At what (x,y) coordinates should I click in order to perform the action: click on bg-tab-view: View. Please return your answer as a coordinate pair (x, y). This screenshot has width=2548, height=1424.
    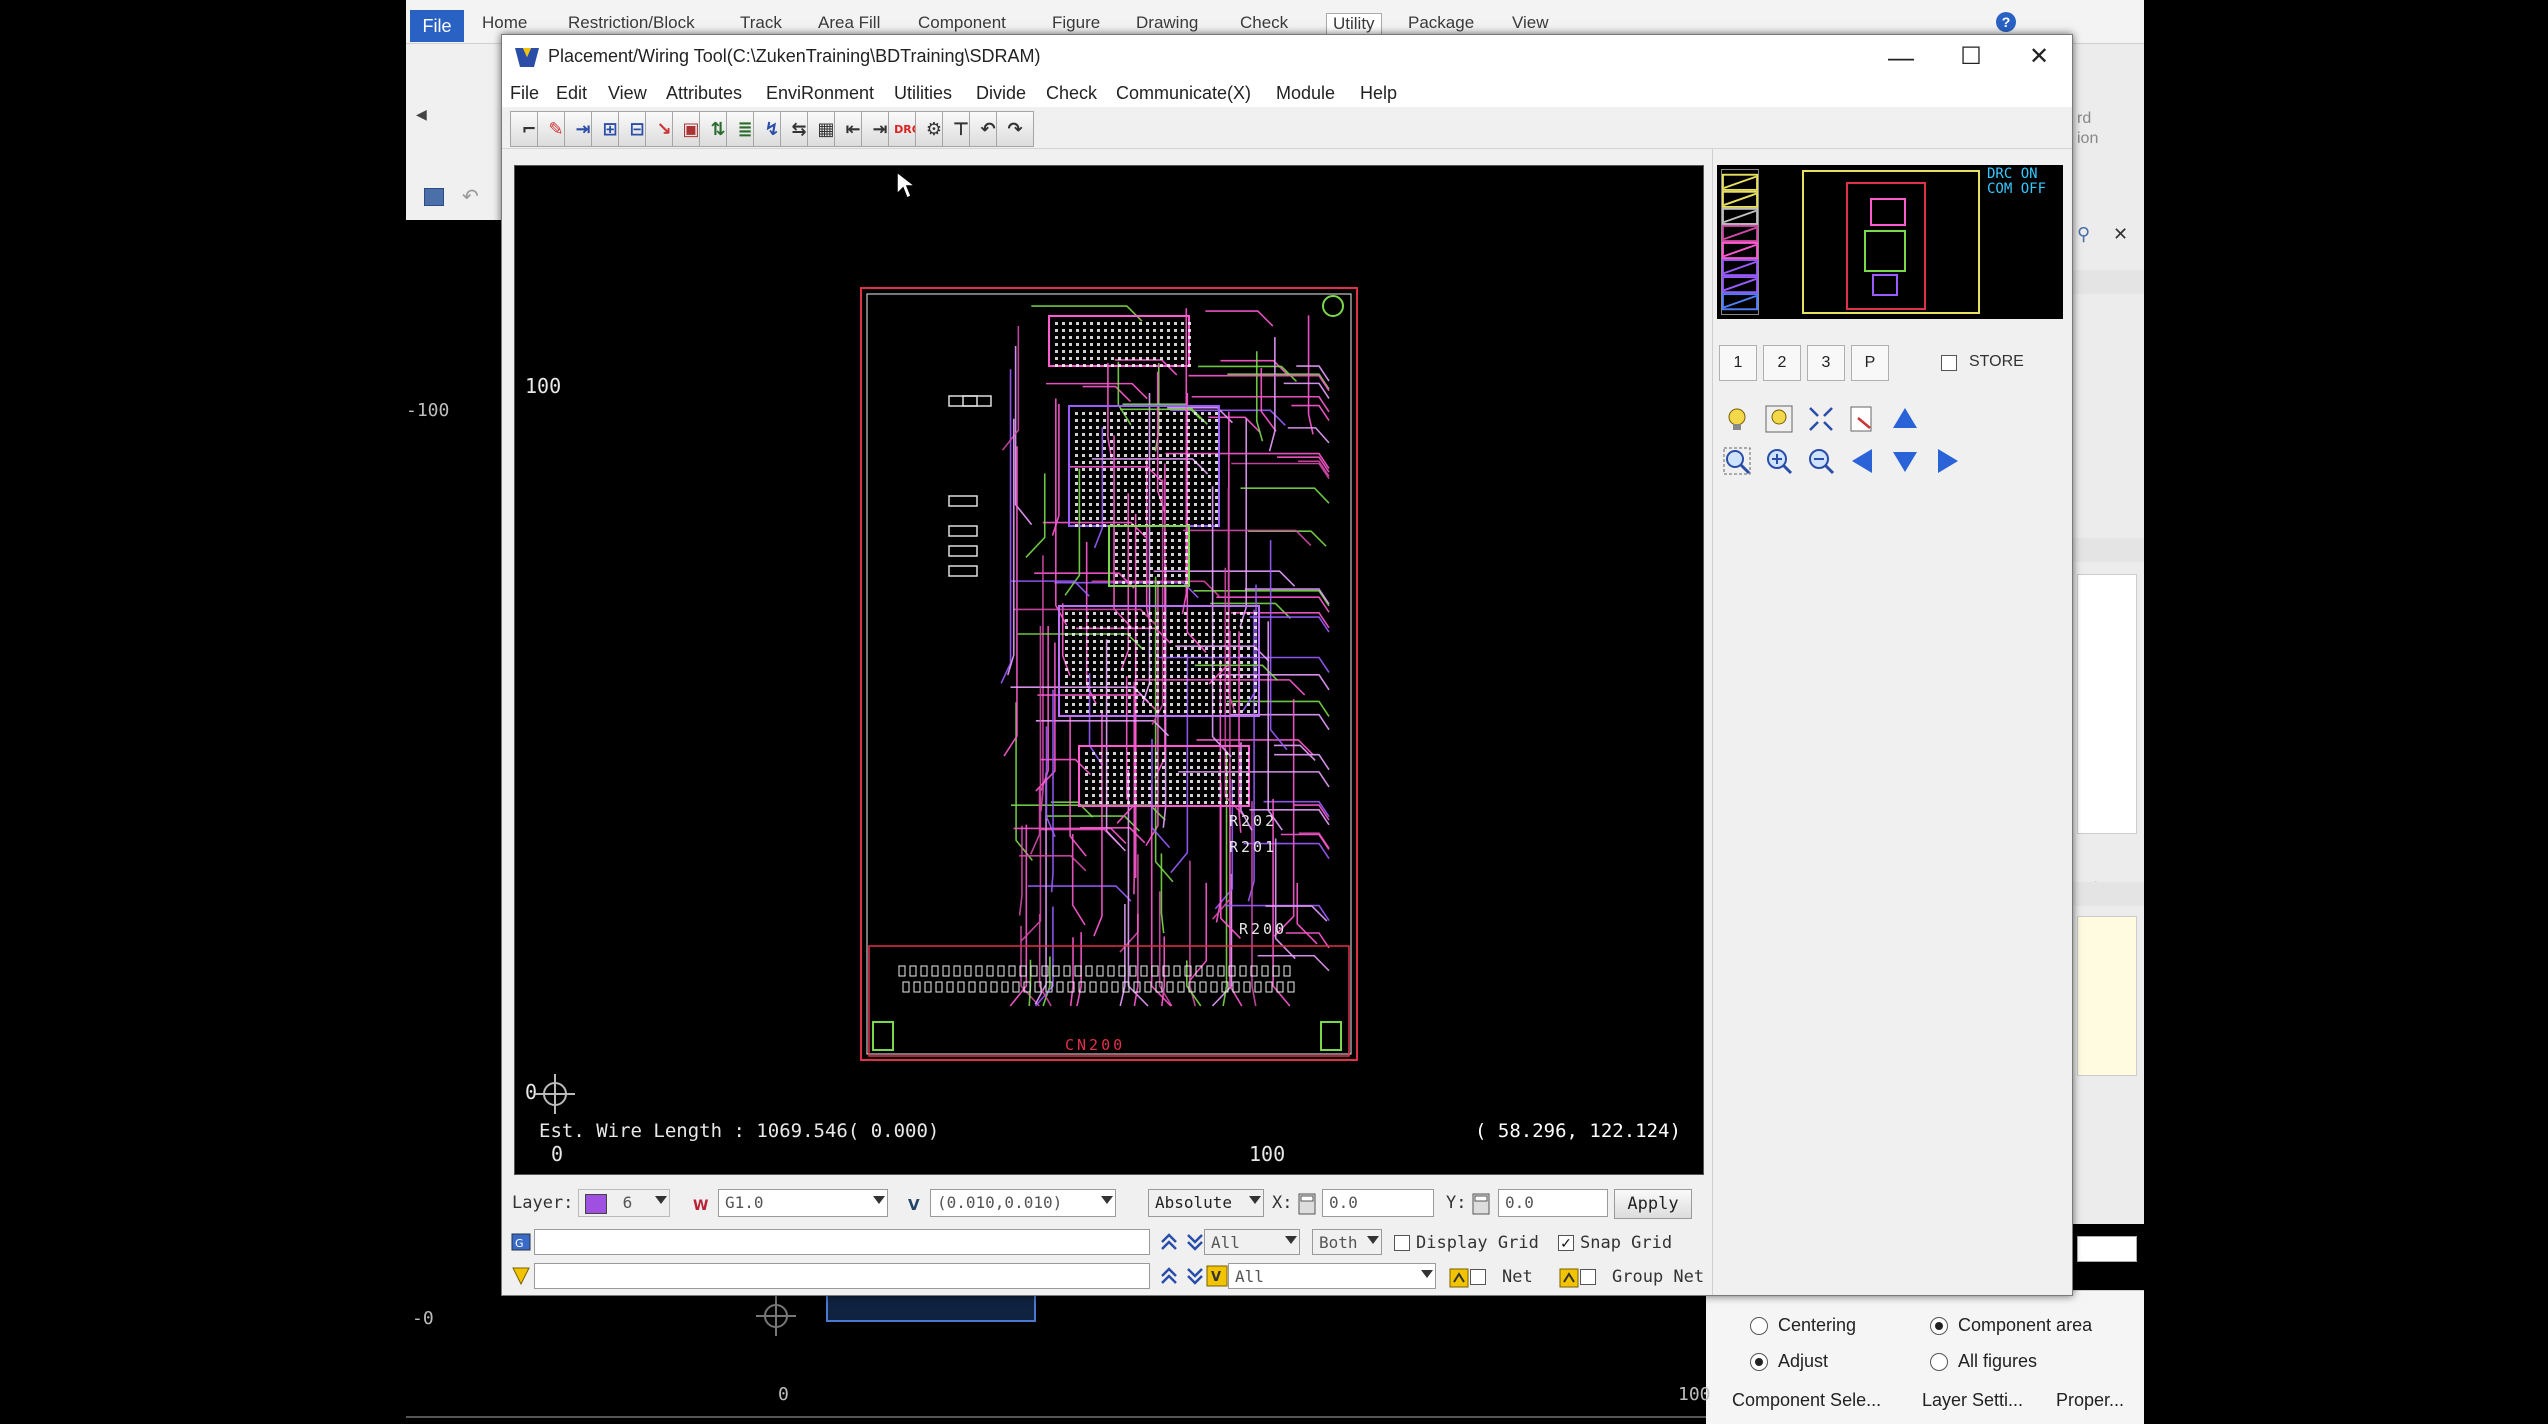
    Looking at the image, I should click on (1530, 23).